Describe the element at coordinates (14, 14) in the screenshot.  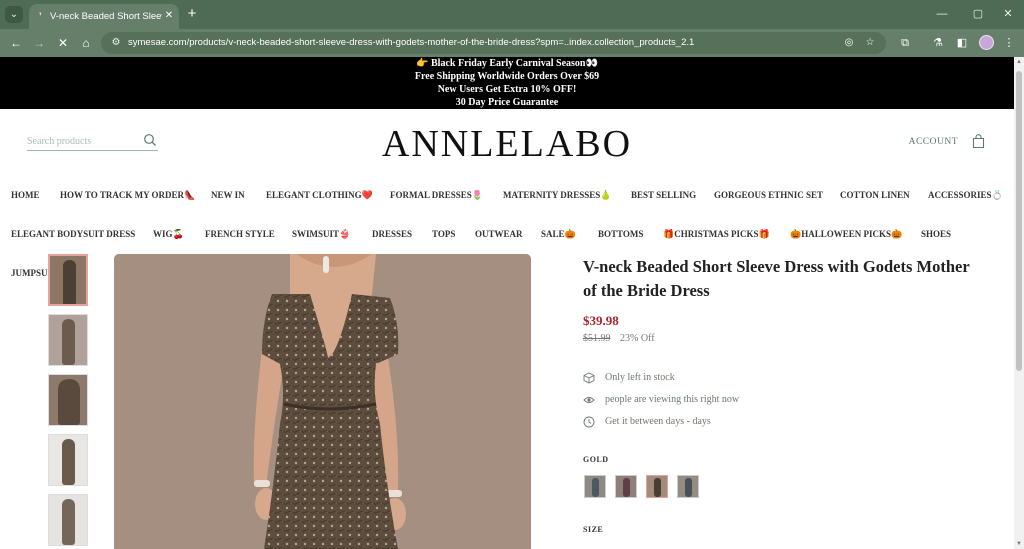
I see `tab-search-button: ⌄` at that location.